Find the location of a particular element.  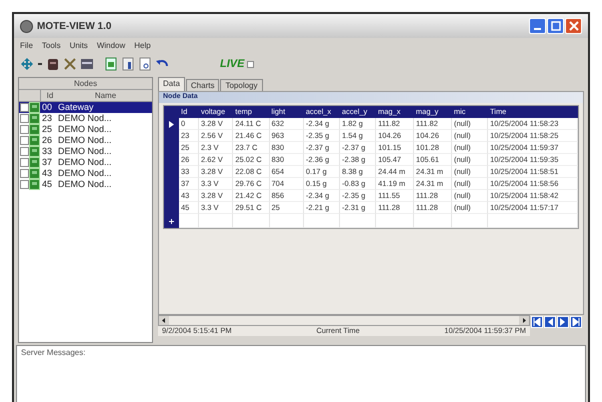

next-button is located at coordinates (563, 322).